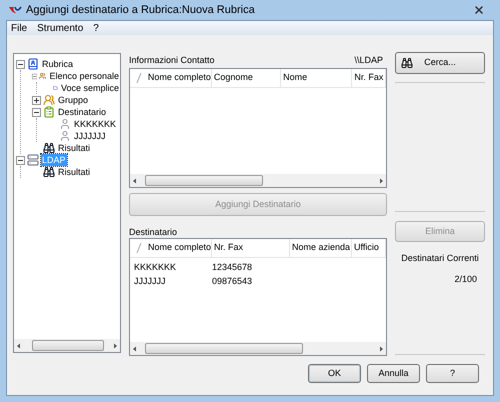  I want to click on menu-item: ?, so click(96, 28).